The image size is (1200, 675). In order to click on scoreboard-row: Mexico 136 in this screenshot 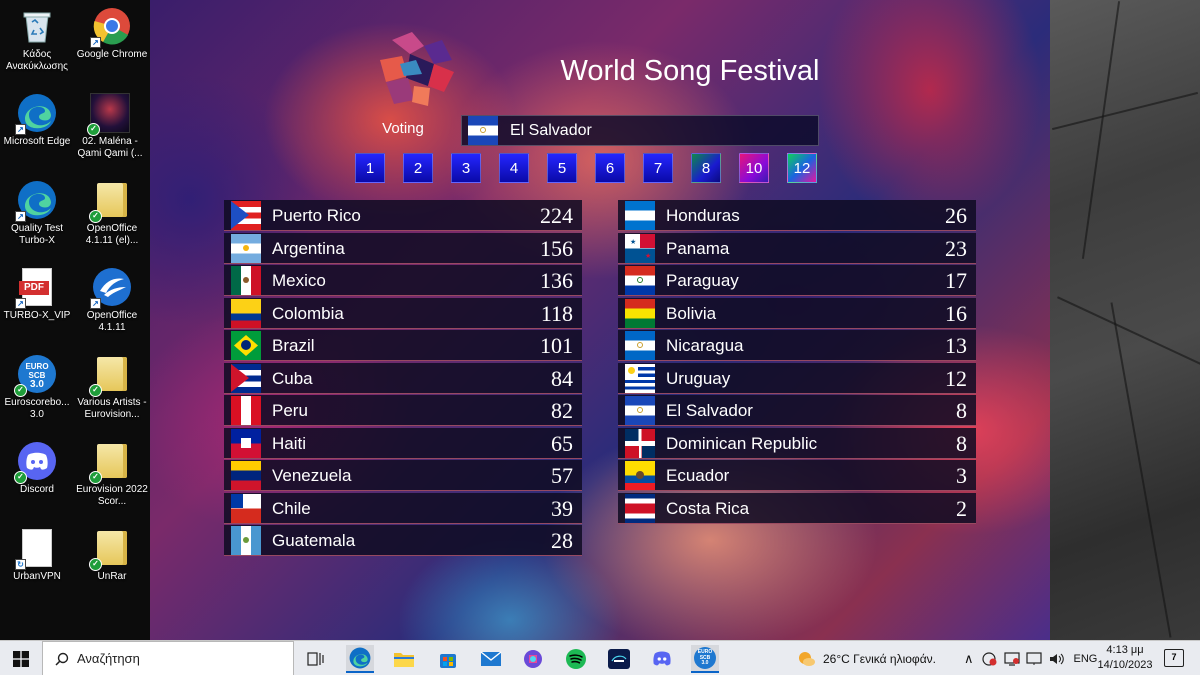, I will do `click(403, 280)`.